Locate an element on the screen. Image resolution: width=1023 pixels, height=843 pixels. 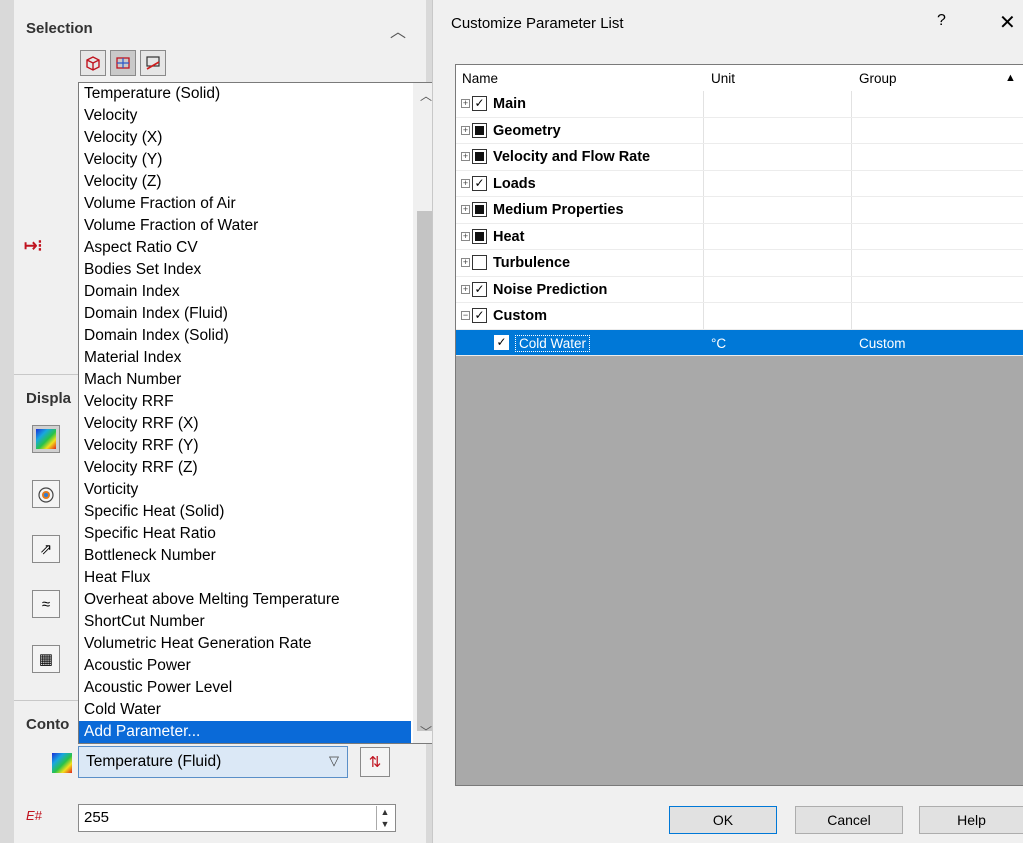
group-row: + ✓ Loads is located at coordinates (739, 183).